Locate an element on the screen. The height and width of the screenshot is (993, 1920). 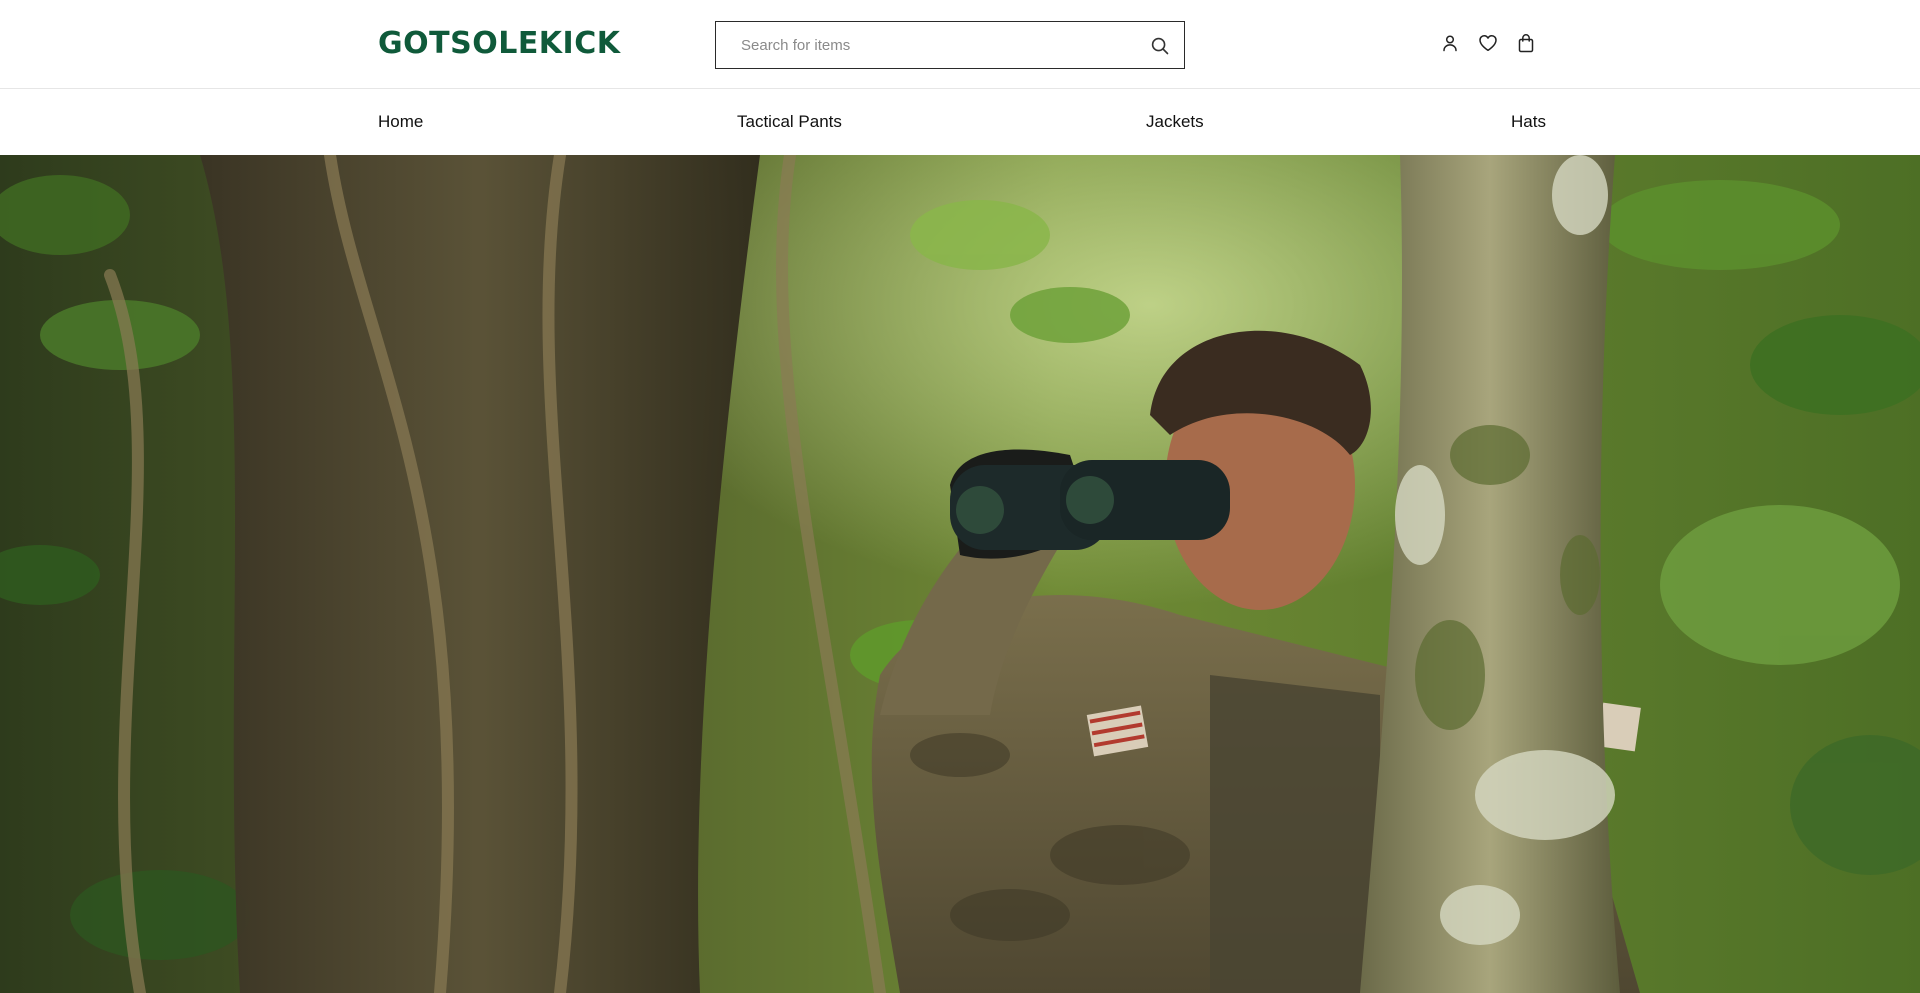
wishlist-icon is located at coordinates (1488, 43).